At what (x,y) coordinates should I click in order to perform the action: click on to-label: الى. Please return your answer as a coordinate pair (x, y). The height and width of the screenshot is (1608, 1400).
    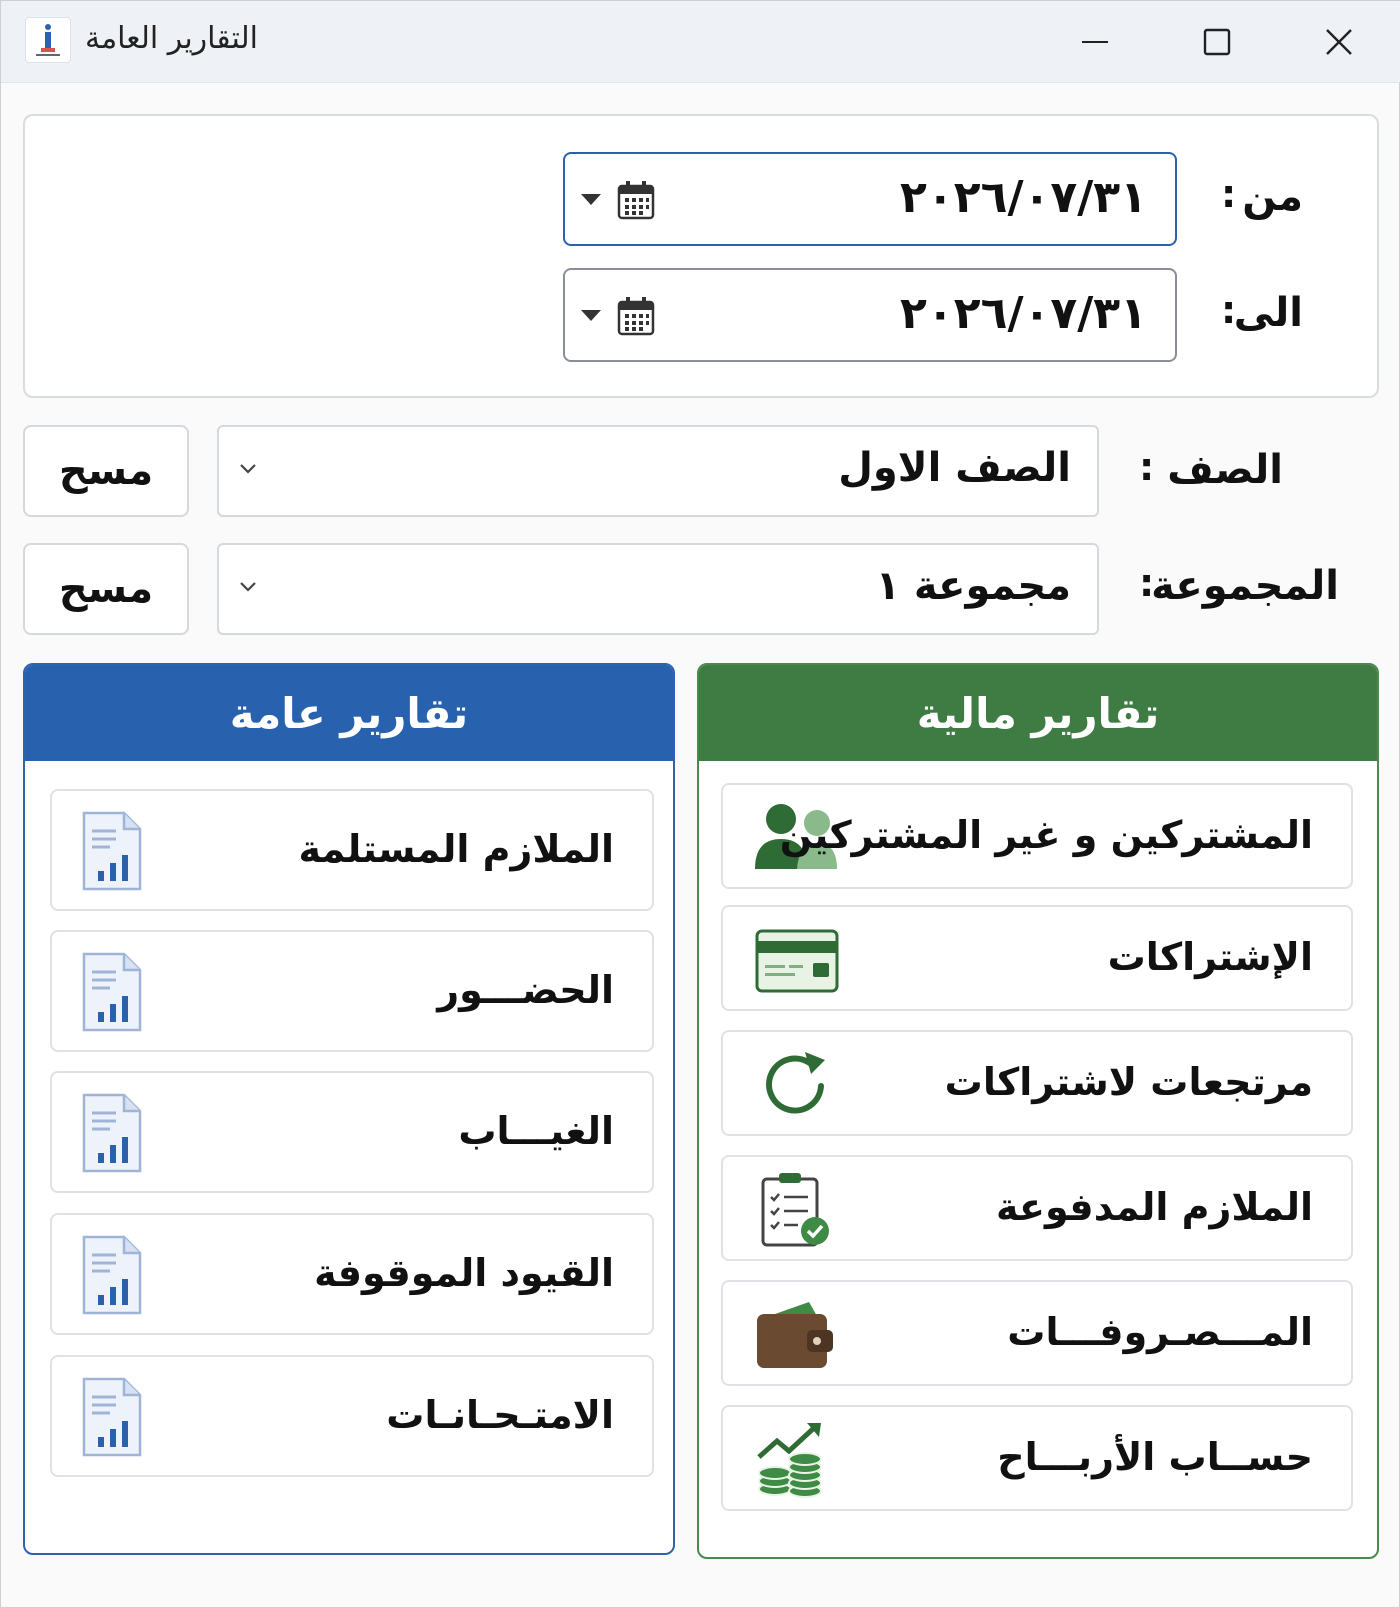
    Looking at the image, I should click on (1268, 313).